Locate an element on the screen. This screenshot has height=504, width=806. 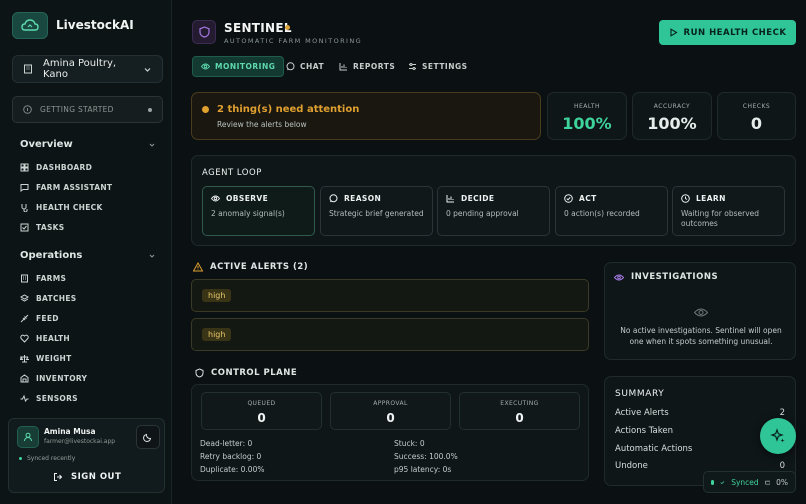
chevron-down-icon is located at coordinates (147, 69).